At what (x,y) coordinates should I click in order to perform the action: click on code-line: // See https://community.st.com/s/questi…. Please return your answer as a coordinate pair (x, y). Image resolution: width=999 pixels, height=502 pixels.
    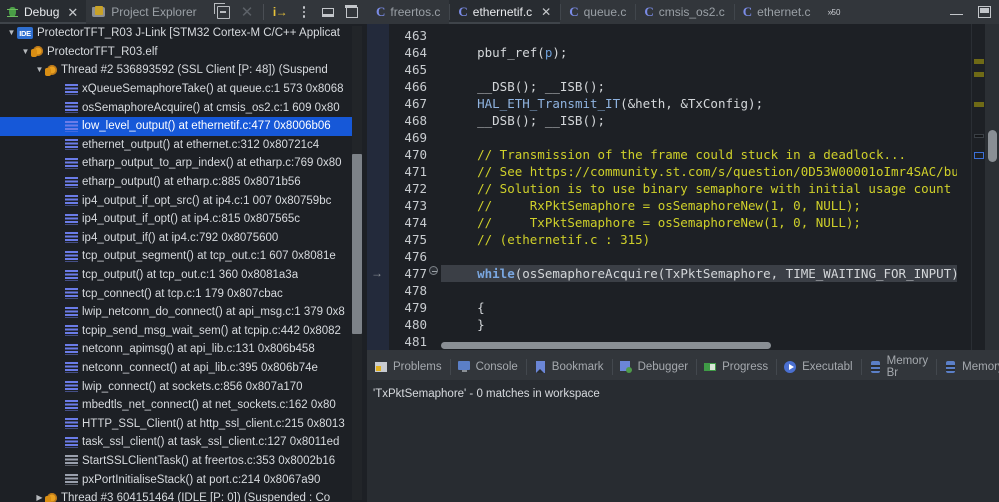
    Looking at the image, I should click on (699, 171).